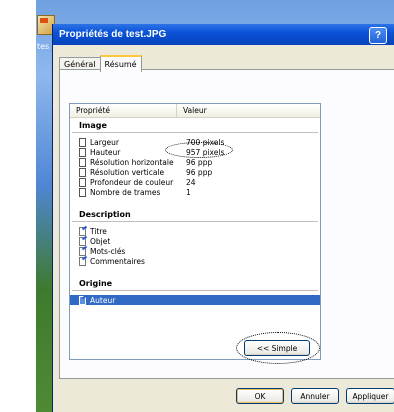  Describe the element at coordinates (120, 63) in the screenshot. I see `tab-resume: Résumé` at that location.